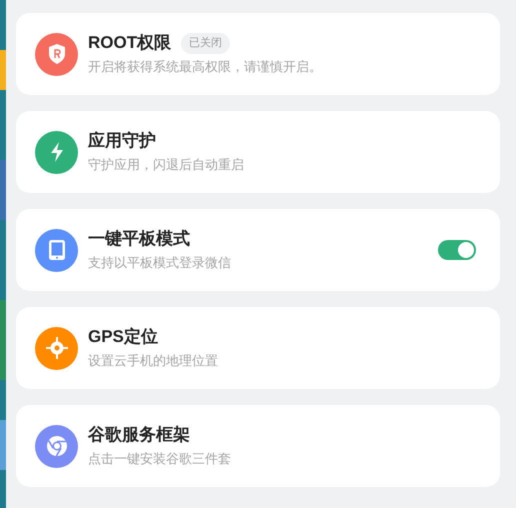 The image size is (516, 508). What do you see at coordinates (123, 337) in the screenshot?
I see `setting-title: GPS定位` at bounding box center [123, 337].